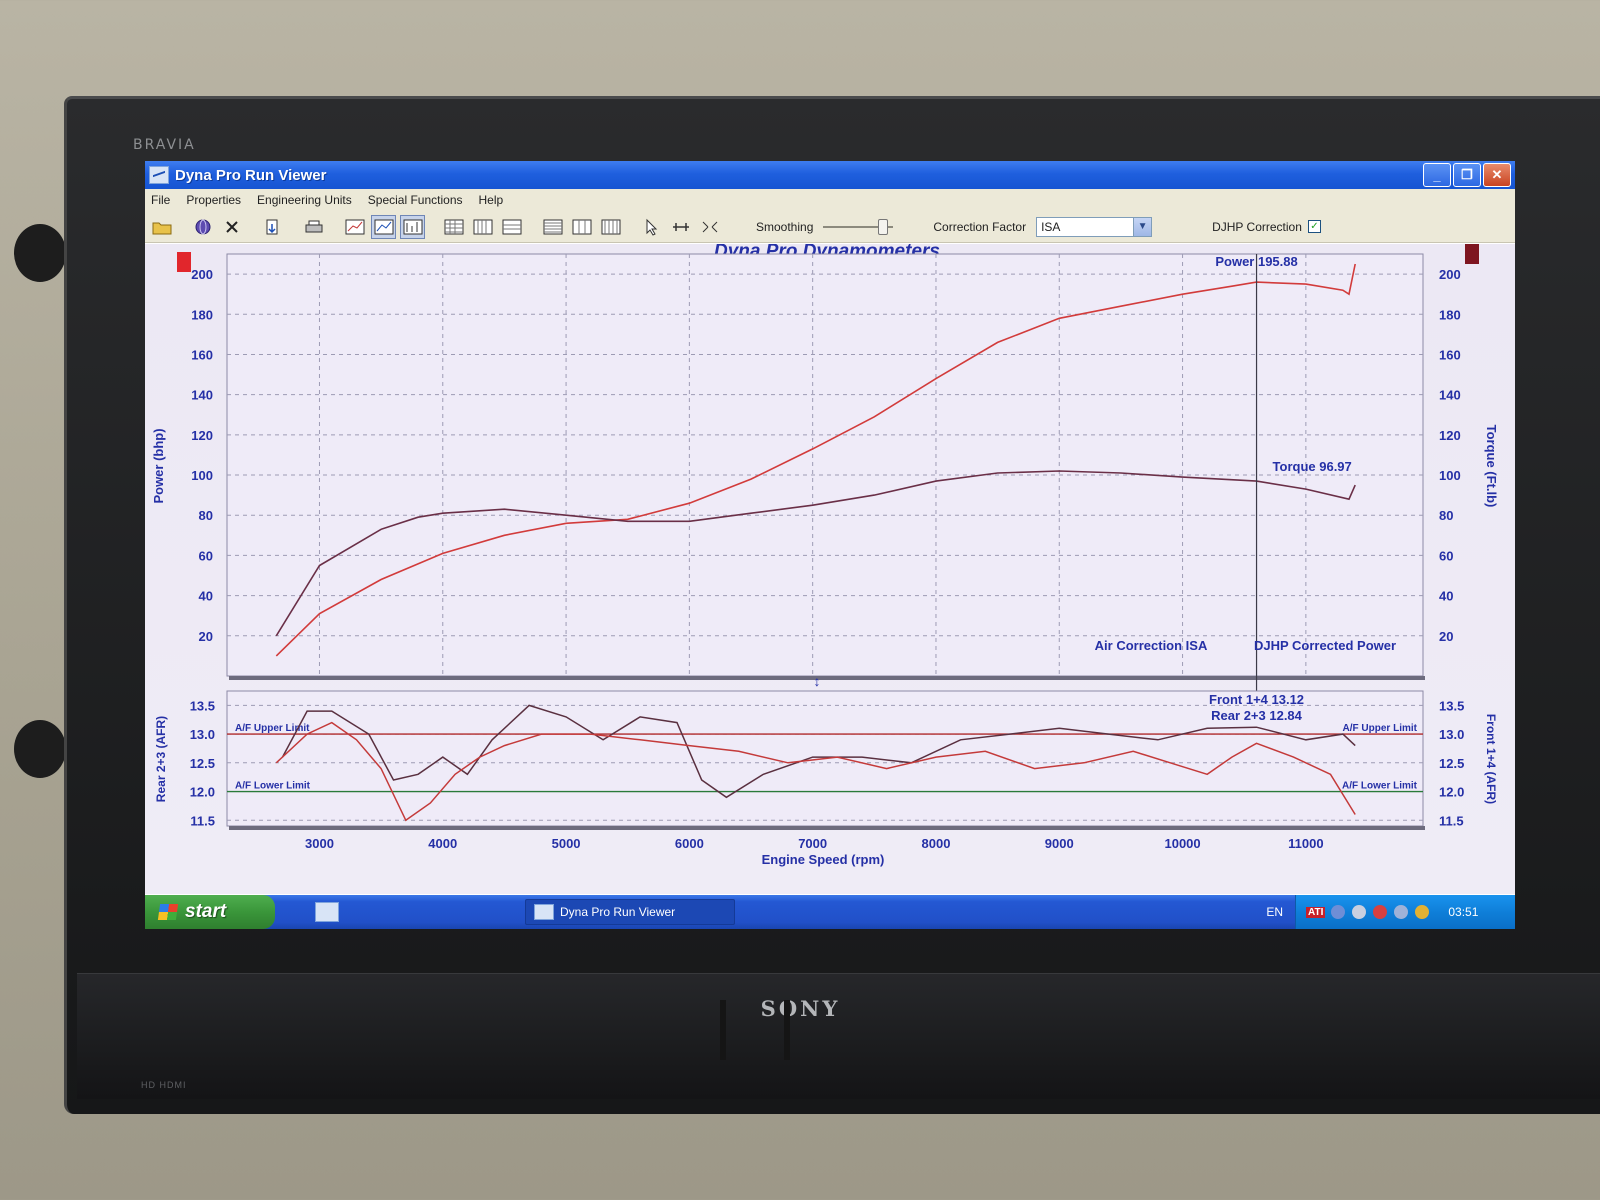 The width and height of the screenshot is (1600, 1200). Describe the element at coordinates (1450, 435) in the screenshot. I see `y-tick-right: 120` at that location.